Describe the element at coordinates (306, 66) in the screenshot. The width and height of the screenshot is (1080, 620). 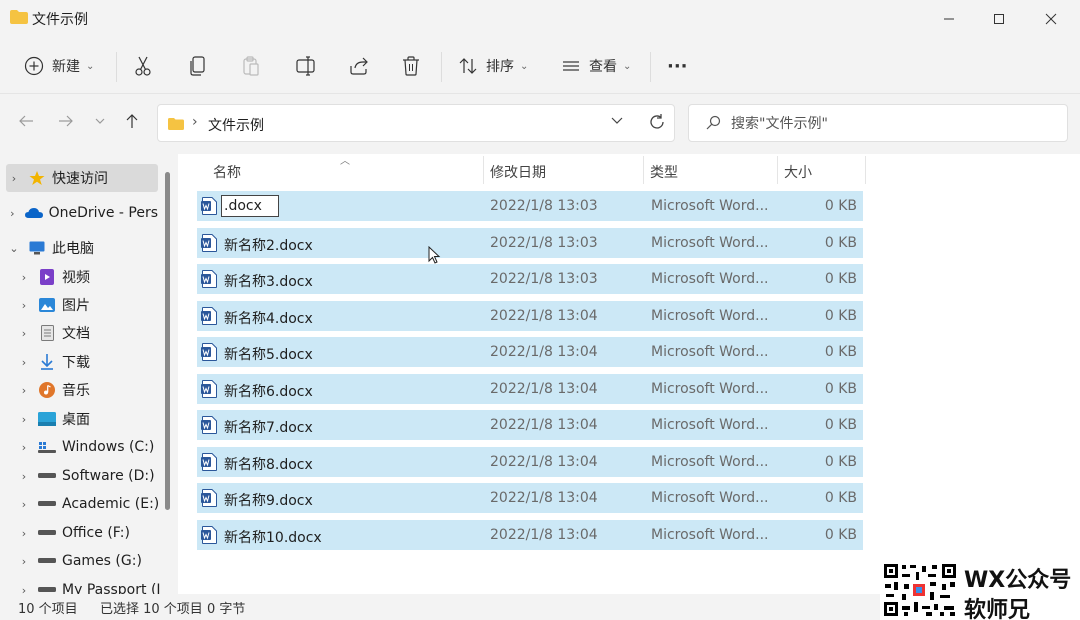
I see `rename-button` at that location.